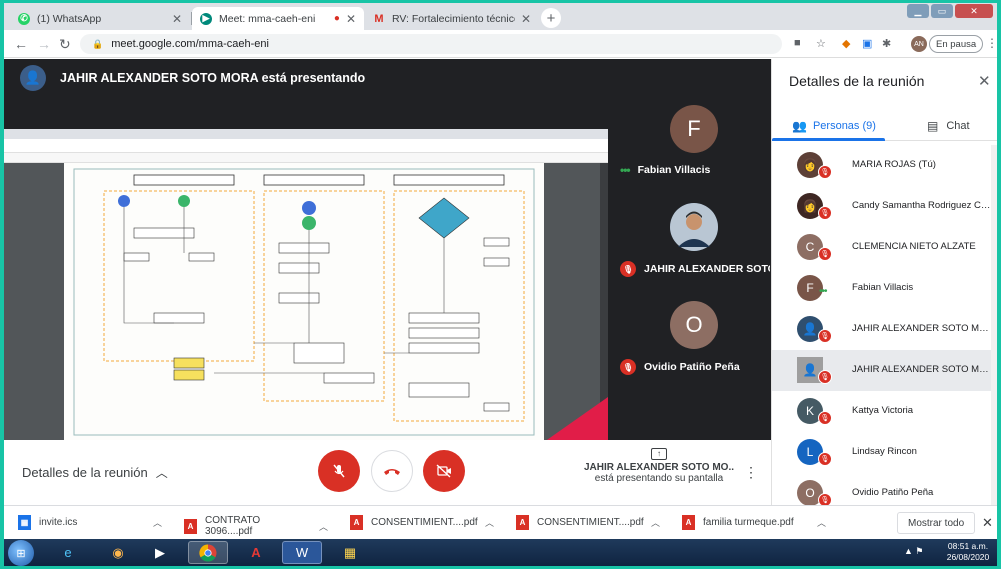 The height and width of the screenshot is (569, 1001). Describe the element at coordinates (919, 44) in the screenshot. I see `profile-avatar: AN` at that location.